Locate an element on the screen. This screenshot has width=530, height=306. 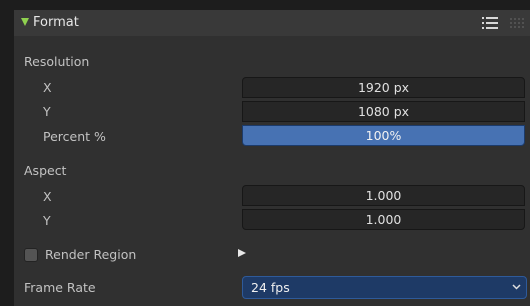
aspect-x-label: X is located at coordinates (47, 196).